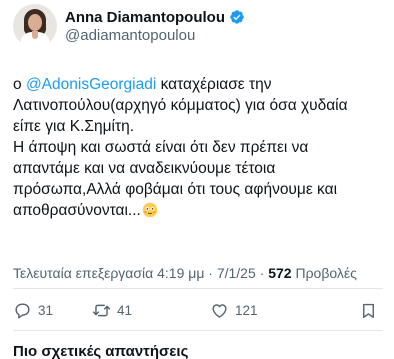 The height and width of the screenshot is (359, 394). I want to click on tweet-header: Anna Diamantopoulou @adiamantopoulou, so click(198, 26).